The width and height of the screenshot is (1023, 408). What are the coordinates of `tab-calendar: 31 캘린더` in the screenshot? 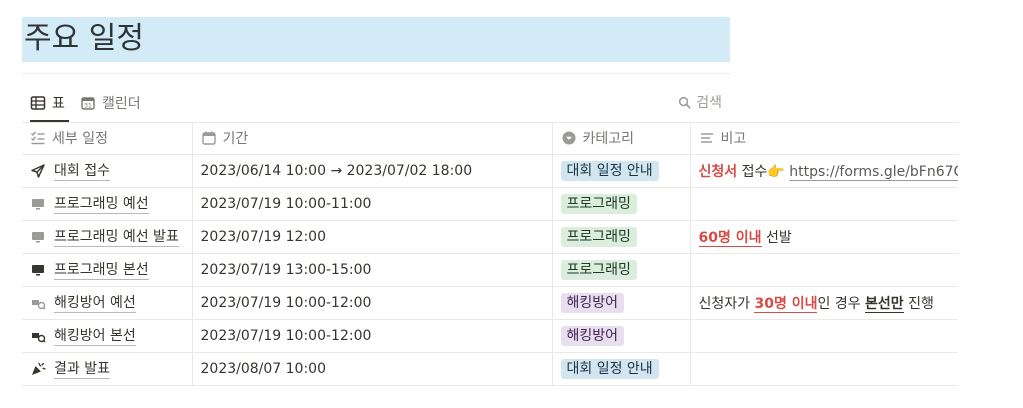 It's located at (110, 103).